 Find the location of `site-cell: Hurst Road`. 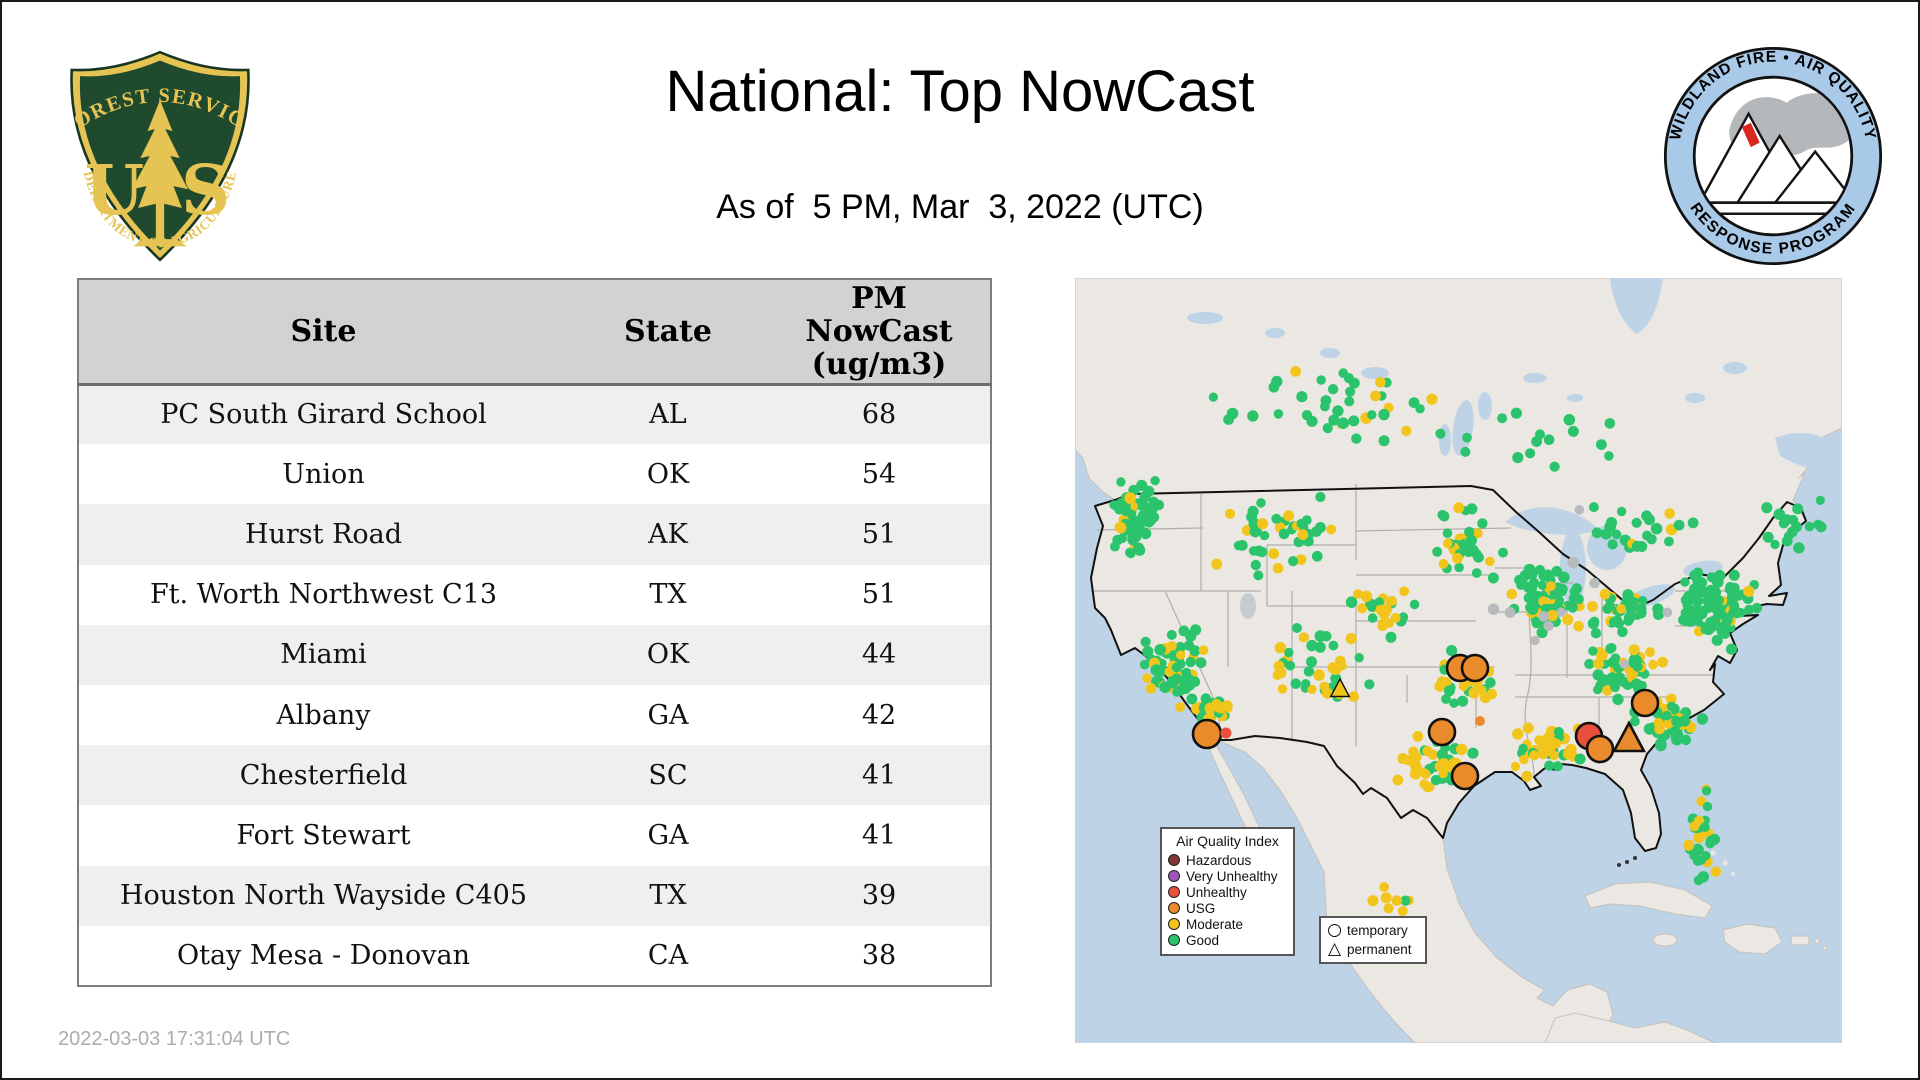

site-cell: Hurst Road is located at coordinates (323, 534).